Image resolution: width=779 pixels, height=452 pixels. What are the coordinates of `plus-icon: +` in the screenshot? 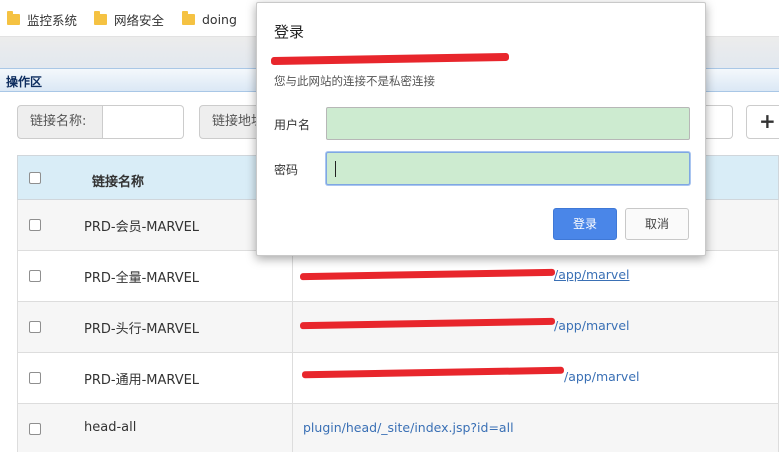 It's located at (767, 121).